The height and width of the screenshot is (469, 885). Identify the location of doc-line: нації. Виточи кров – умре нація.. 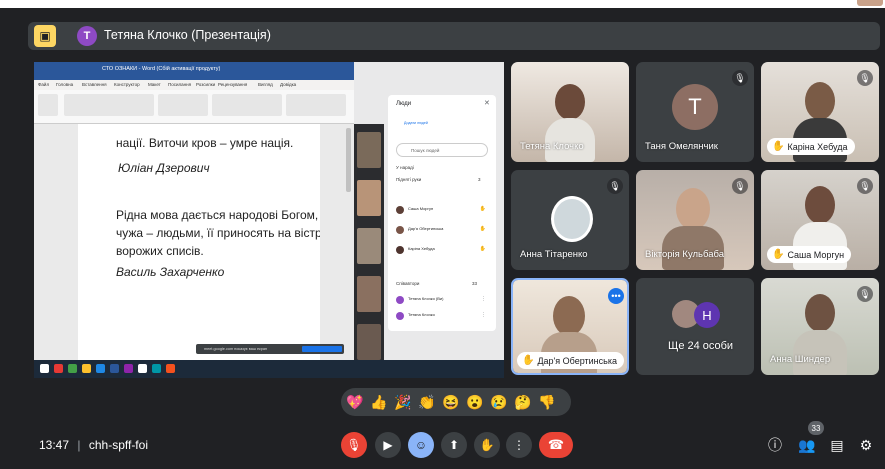
(205, 143).